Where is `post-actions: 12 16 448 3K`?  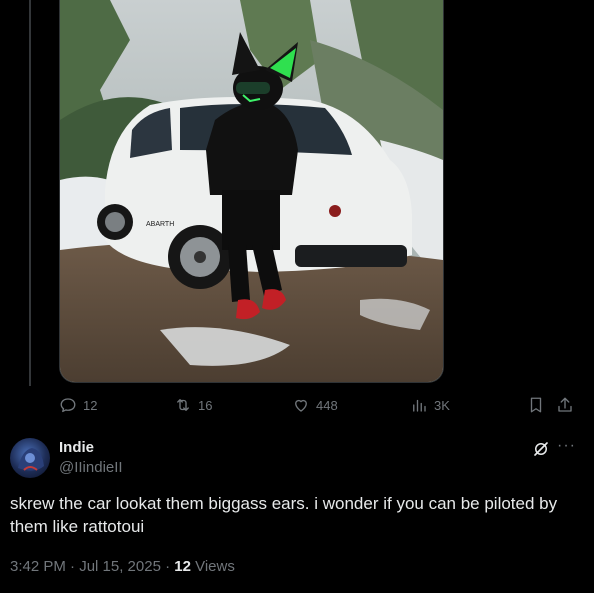 post-actions: 12 16 448 3K is located at coordinates (319, 406).